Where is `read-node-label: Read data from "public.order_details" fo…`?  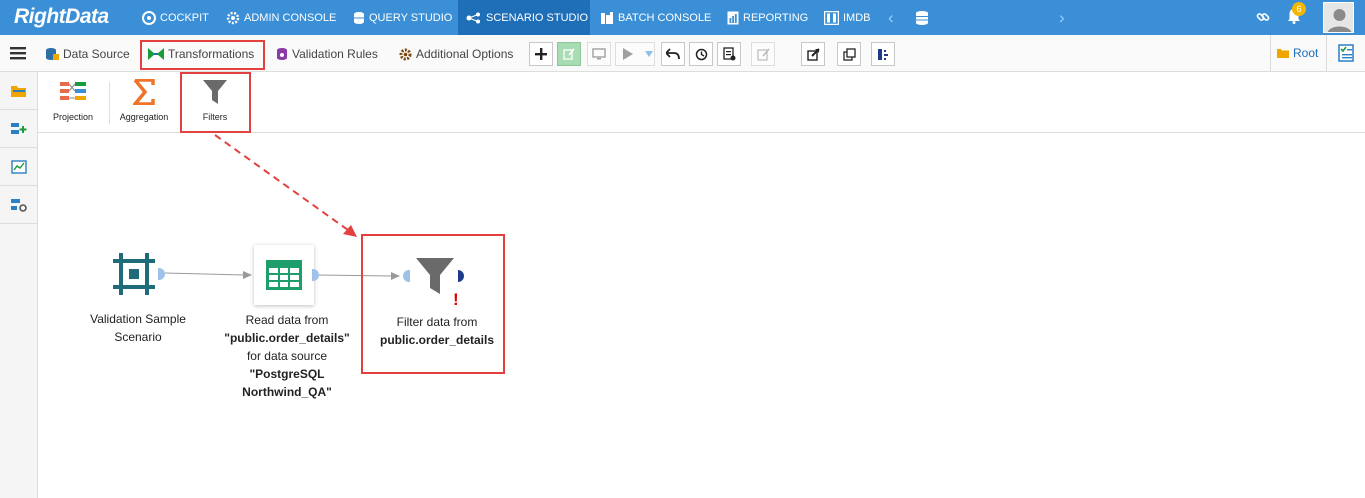
read-node-label: Read data from "public.order_details" fo… is located at coordinates (287, 356).